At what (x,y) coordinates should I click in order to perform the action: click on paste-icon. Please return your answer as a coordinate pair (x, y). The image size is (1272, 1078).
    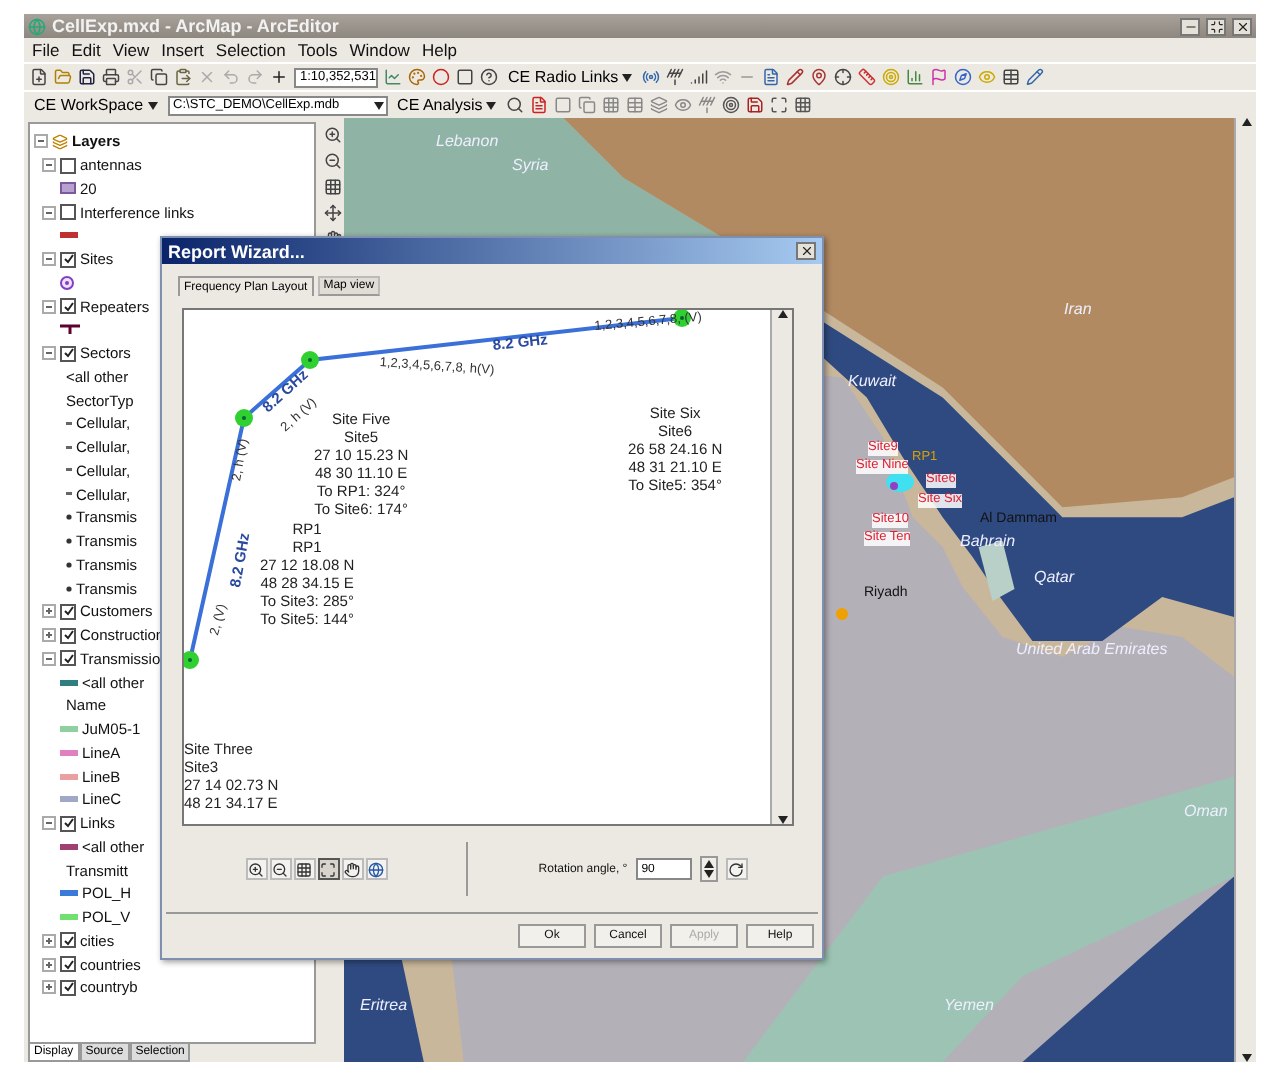
    Looking at the image, I should click on (183, 77).